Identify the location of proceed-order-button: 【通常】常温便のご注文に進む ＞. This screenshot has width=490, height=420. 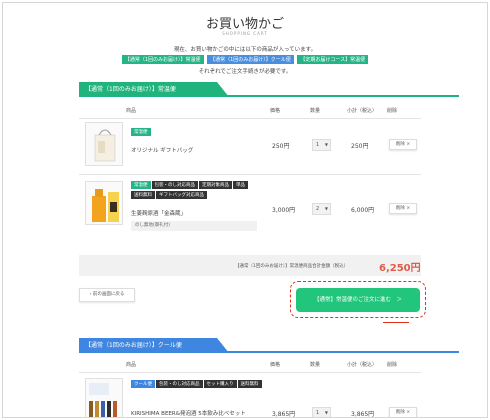
(358, 300).